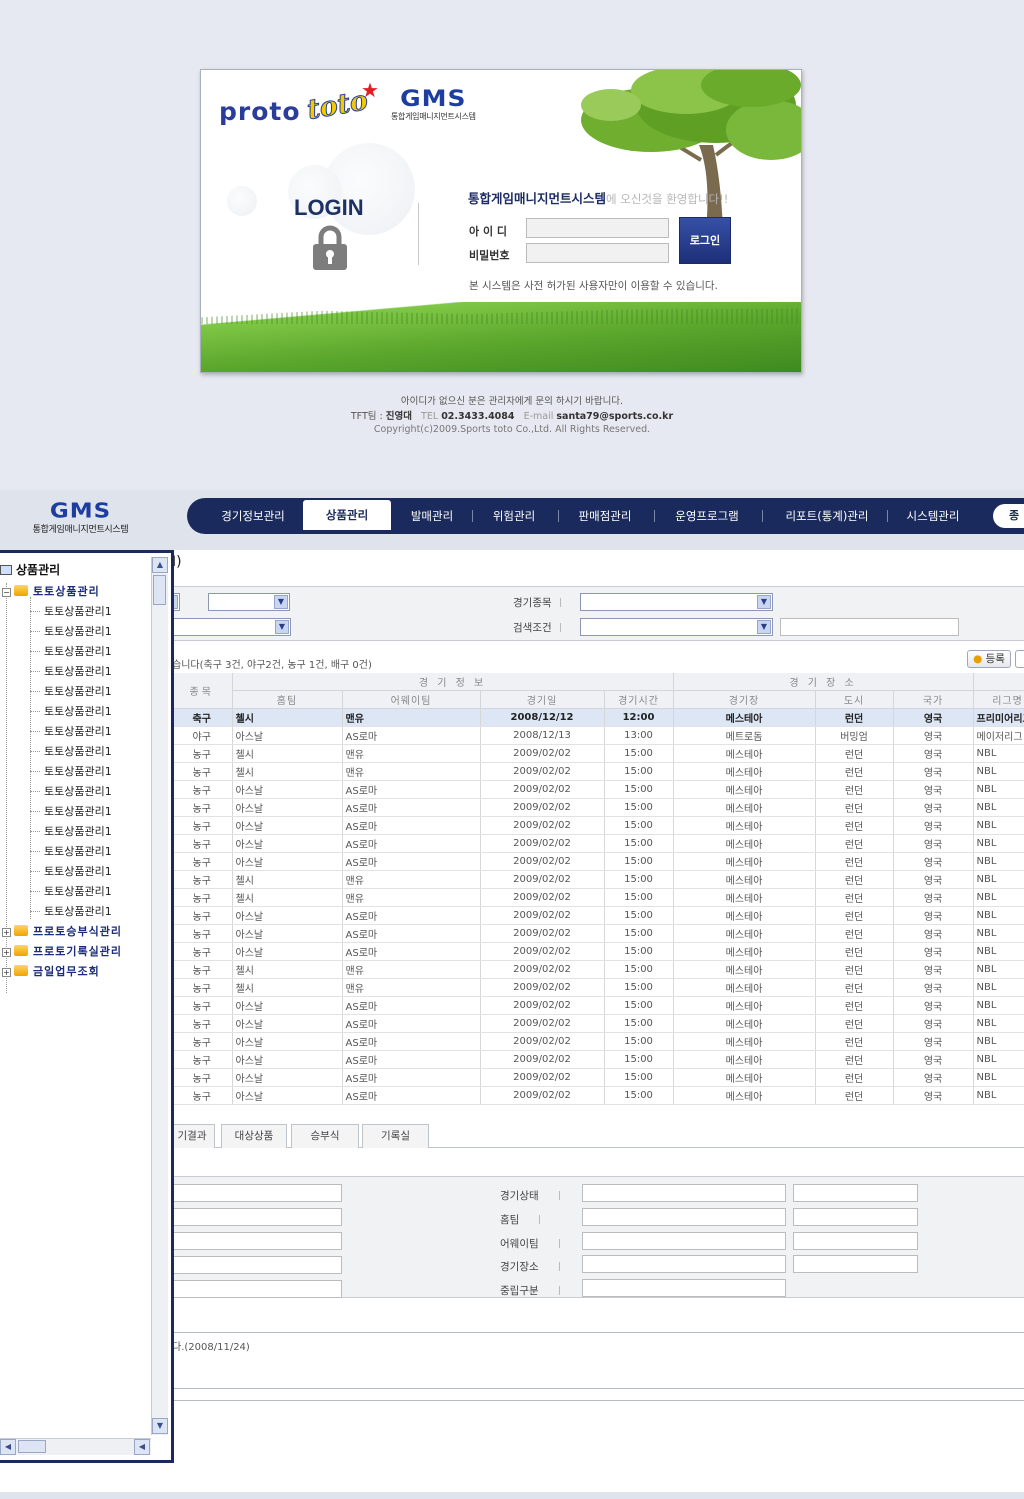 The image size is (1024, 1499). I want to click on tree-folder-proto-record: + 프로토기록실관리, so click(62, 951).